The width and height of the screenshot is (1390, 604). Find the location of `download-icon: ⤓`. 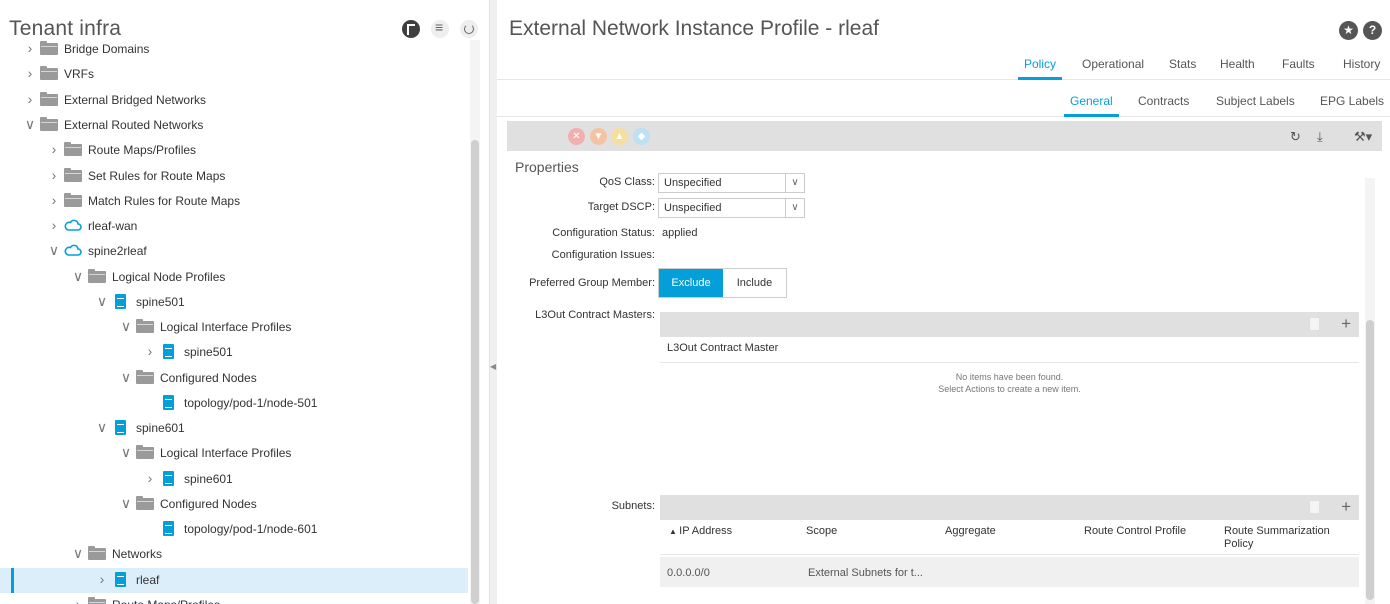

download-icon: ⤓ is located at coordinates (1320, 137).